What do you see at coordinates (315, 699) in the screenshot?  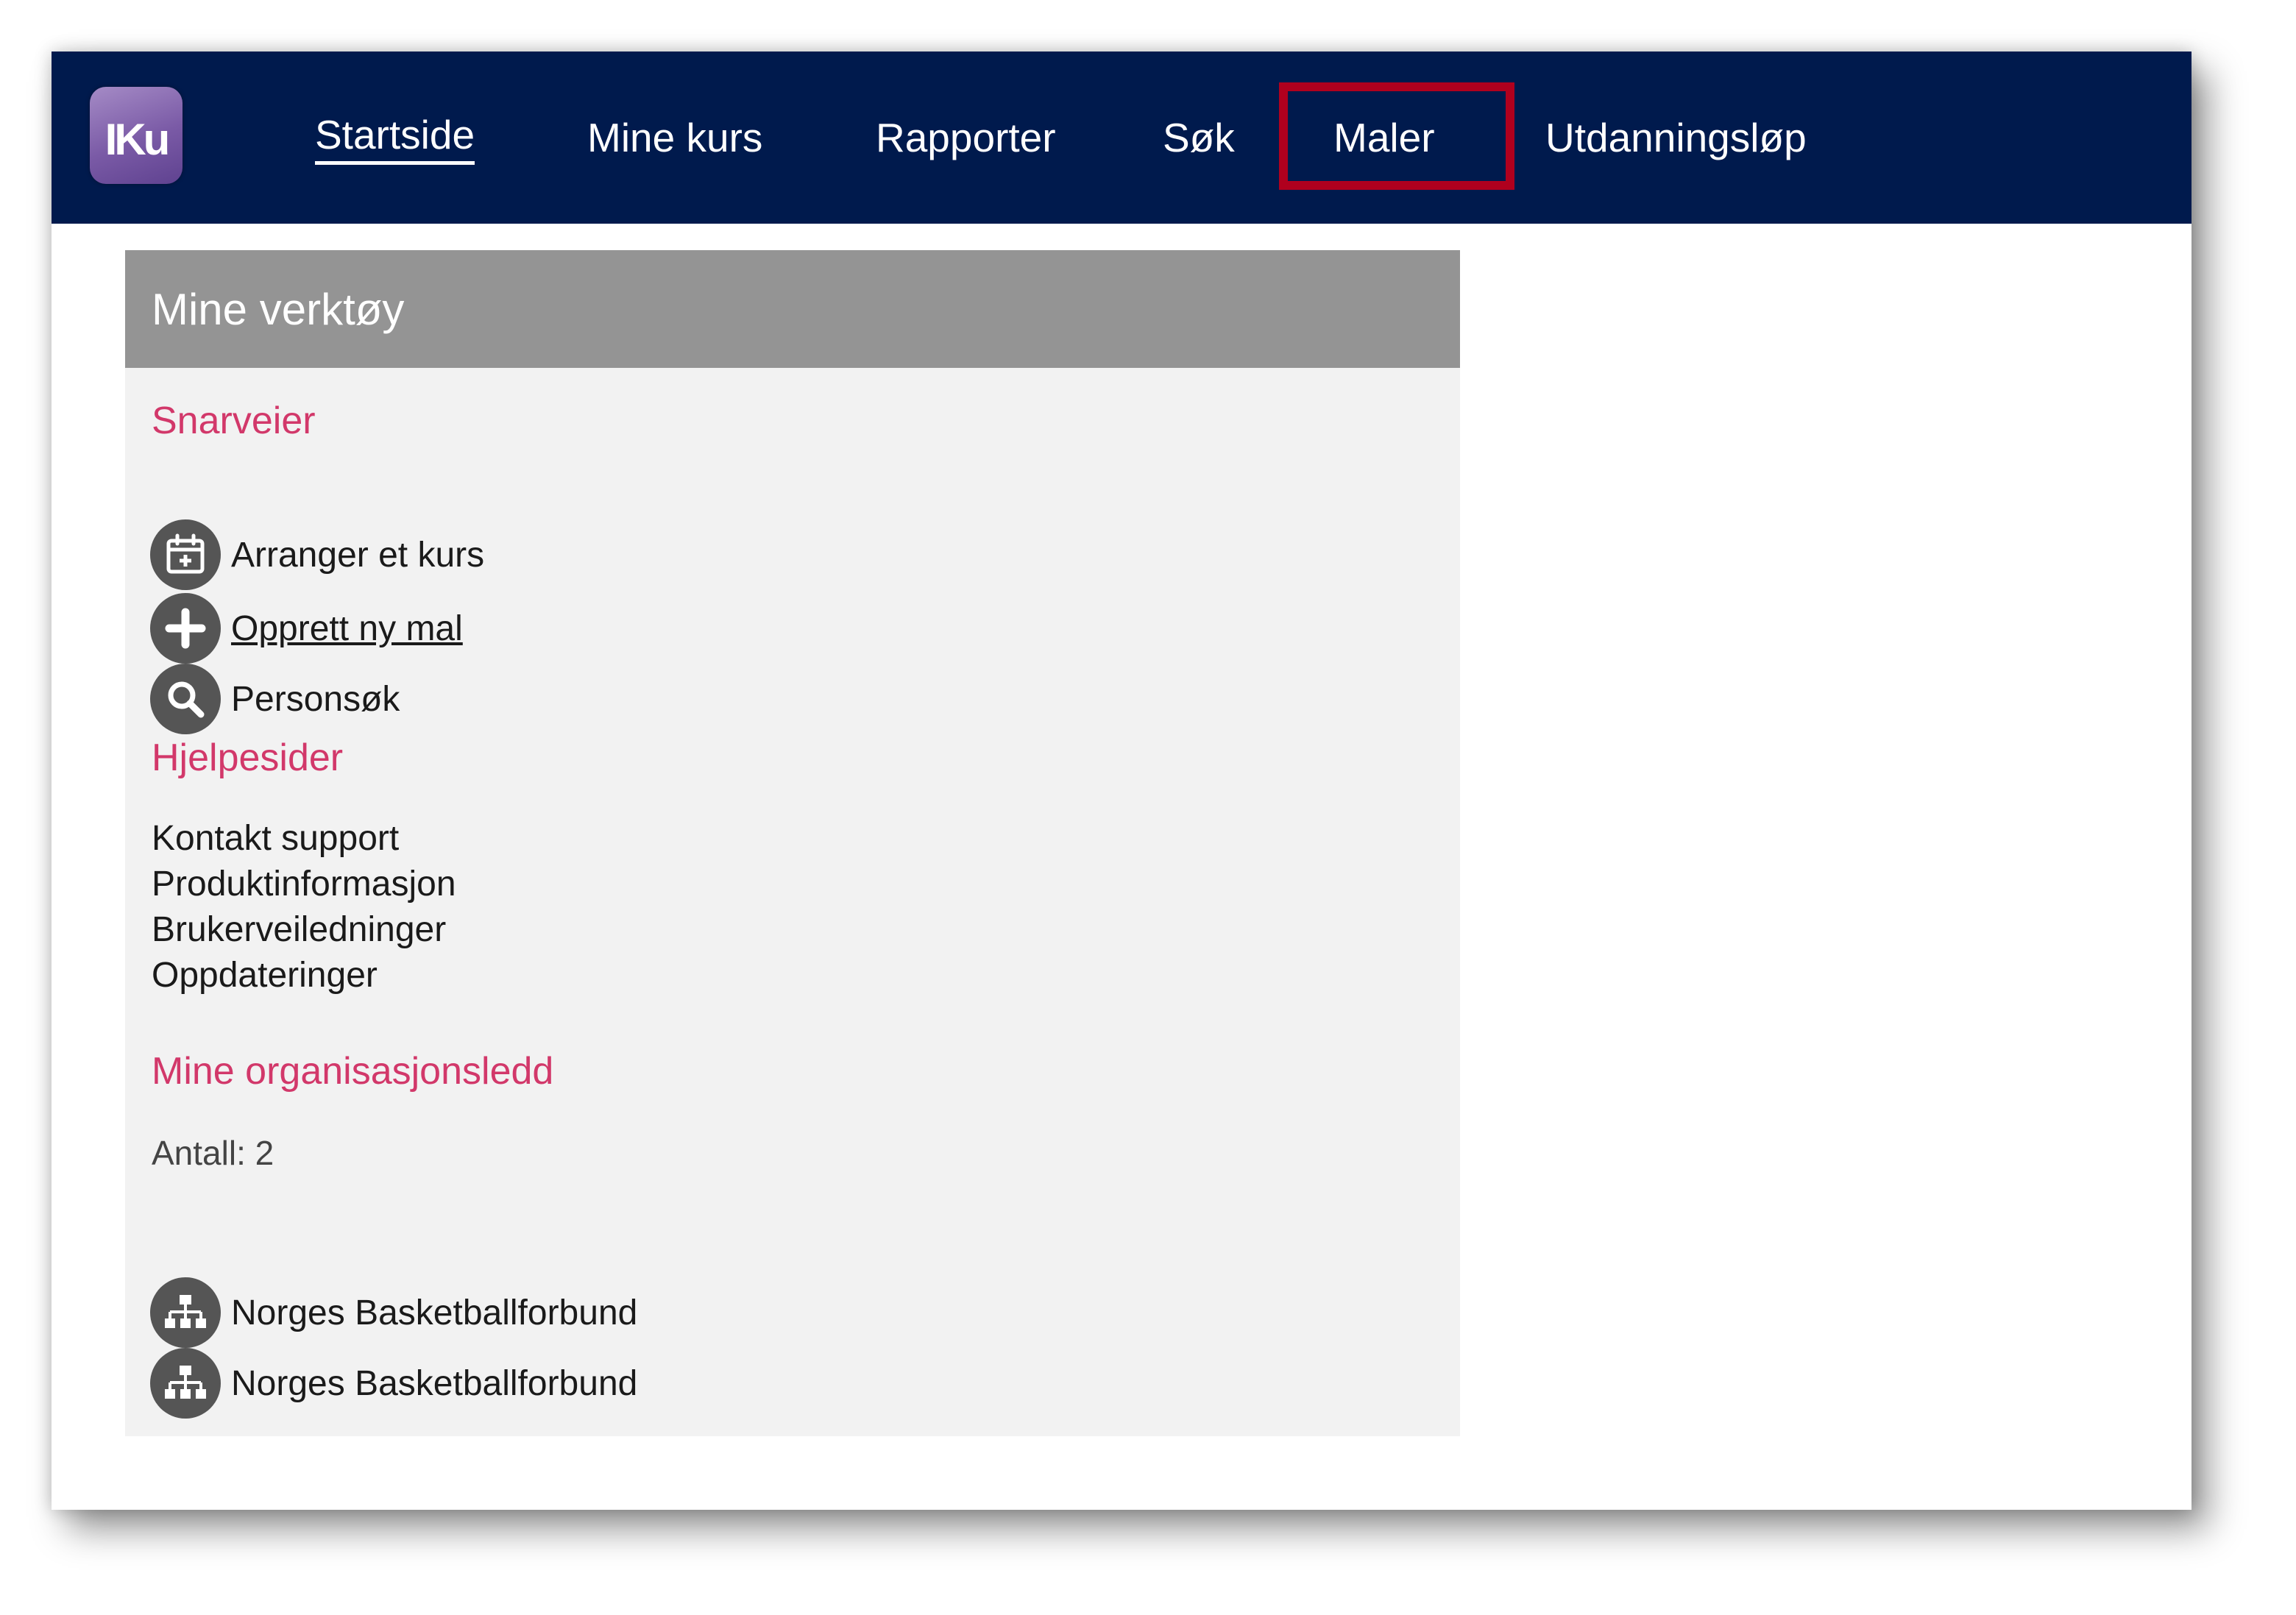 I see `shortcut-label: Personsøk` at bounding box center [315, 699].